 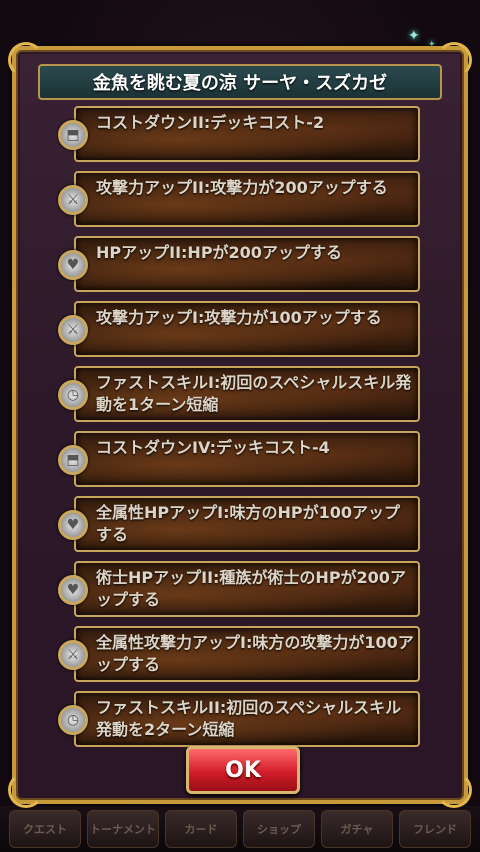 What do you see at coordinates (240, 829) in the screenshot?
I see `bottom-nav: クエスト トーナメント カード ショップ ガチャ フレンド` at bounding box center [240, 829].